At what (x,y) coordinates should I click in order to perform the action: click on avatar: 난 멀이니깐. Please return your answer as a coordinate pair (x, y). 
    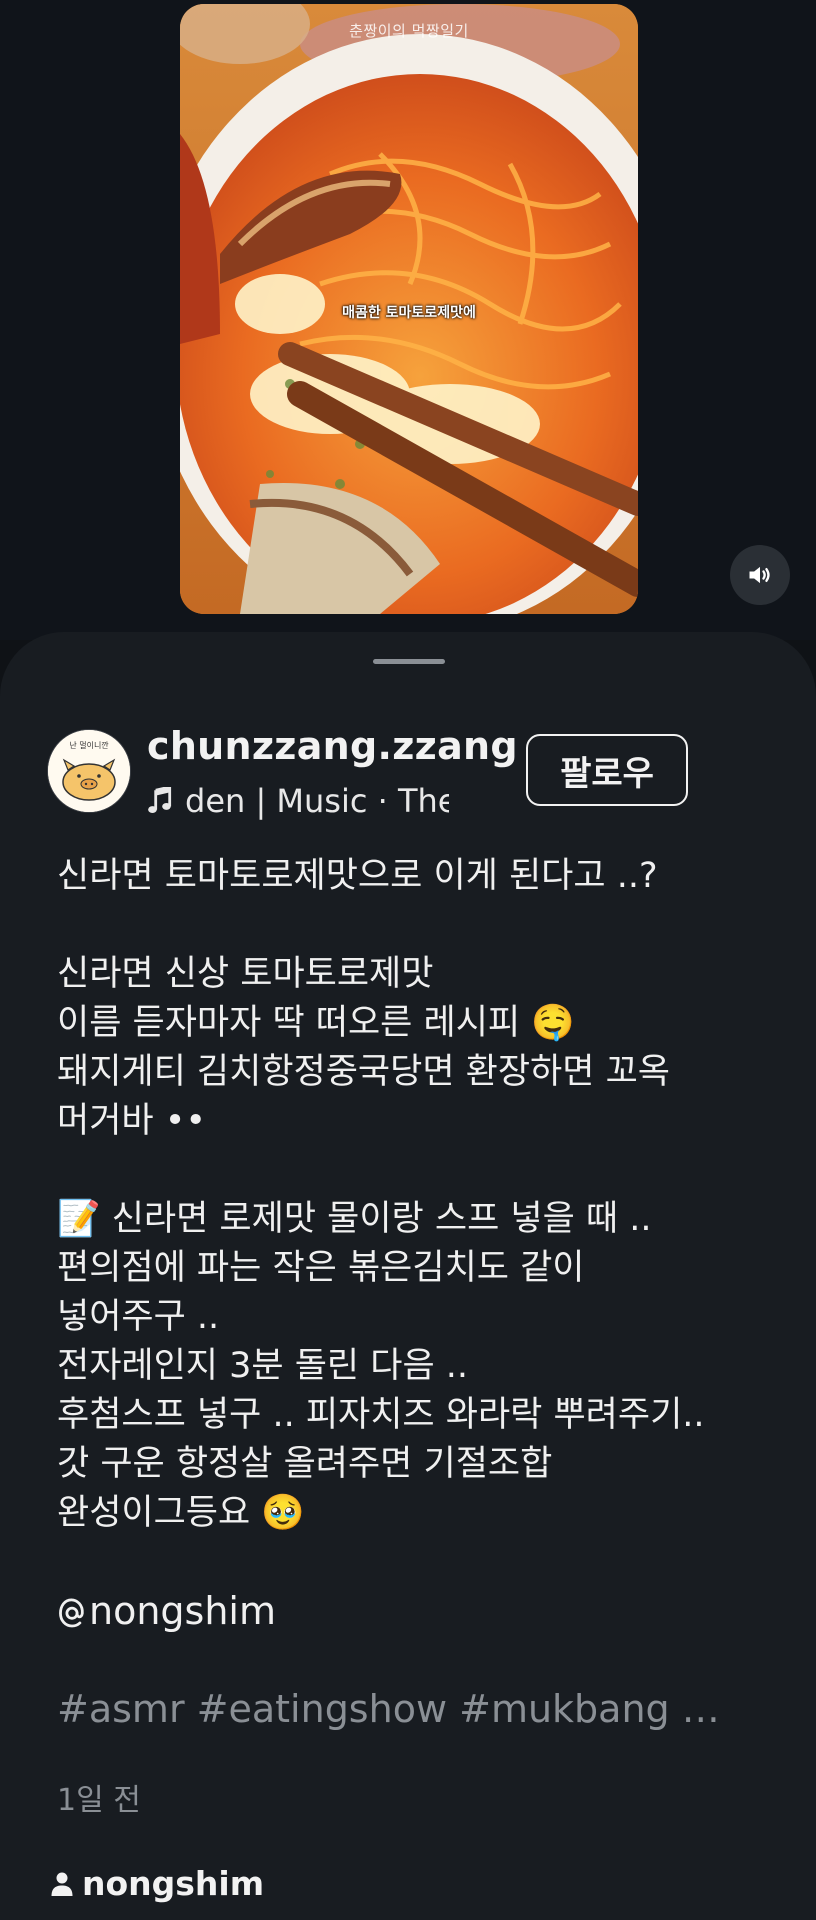
    Looking at the image, I should click on (89, 771).